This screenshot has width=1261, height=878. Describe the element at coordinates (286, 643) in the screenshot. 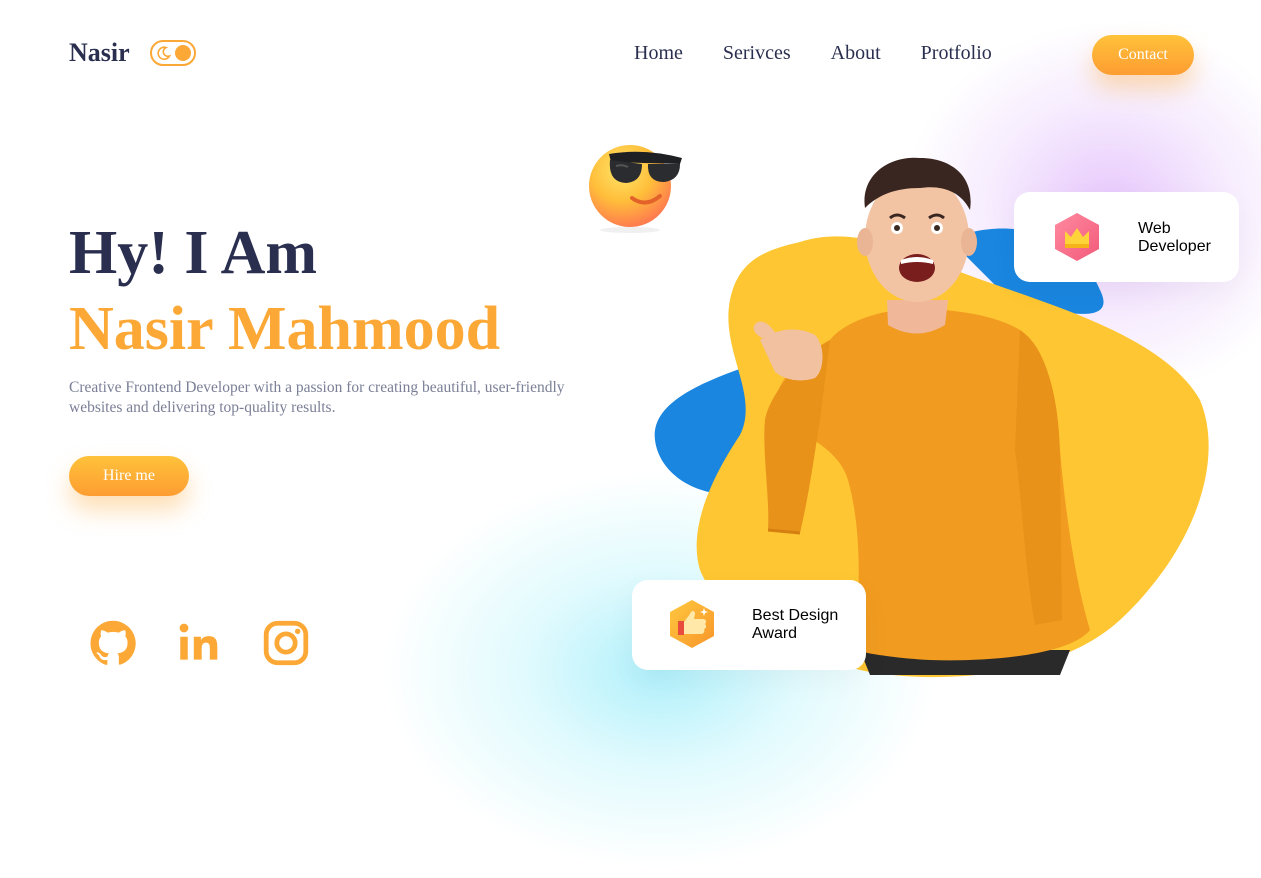

I see `instagram-icon` at that location.